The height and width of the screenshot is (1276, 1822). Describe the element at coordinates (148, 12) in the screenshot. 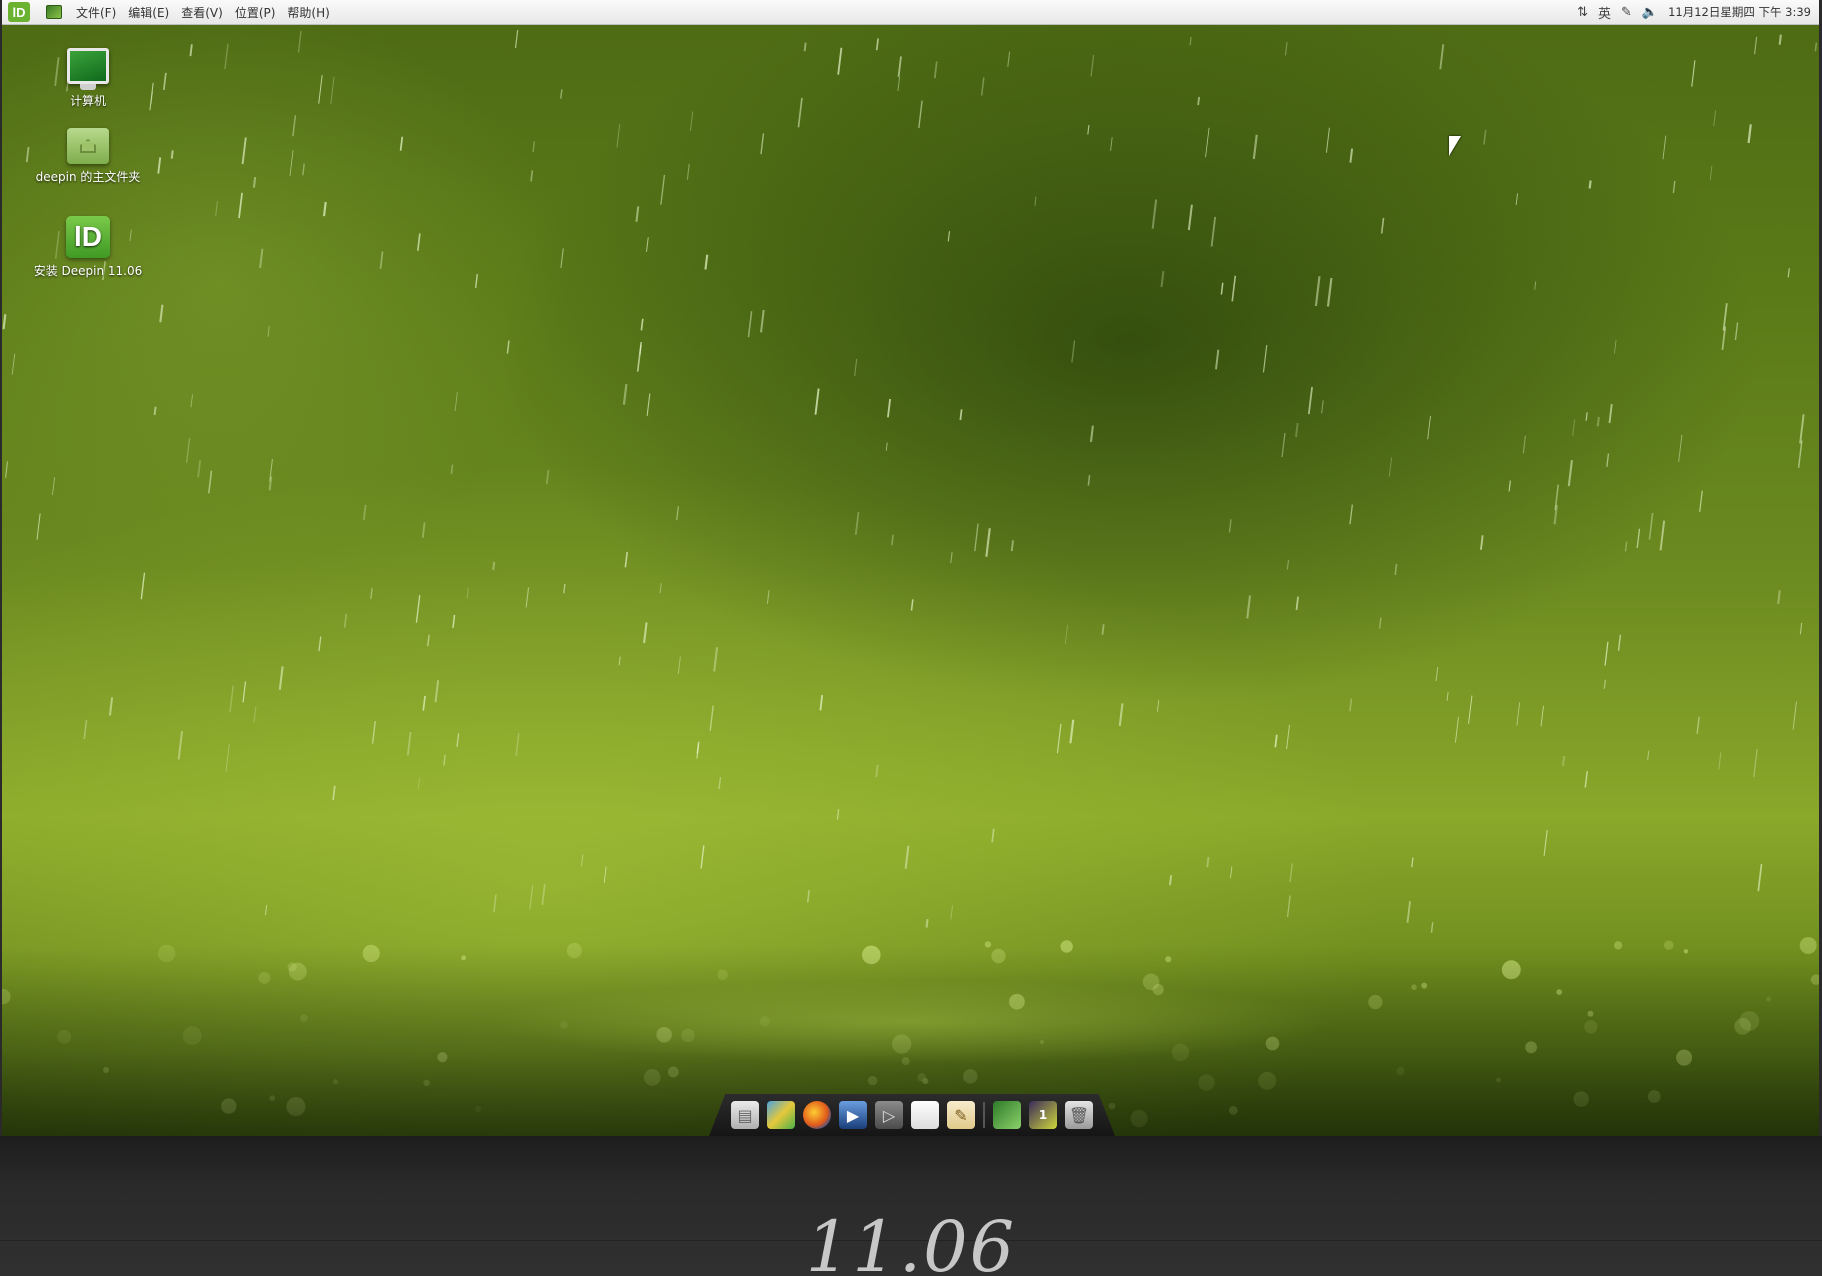

I see `menu-edit: 编辑(E)` at that location.